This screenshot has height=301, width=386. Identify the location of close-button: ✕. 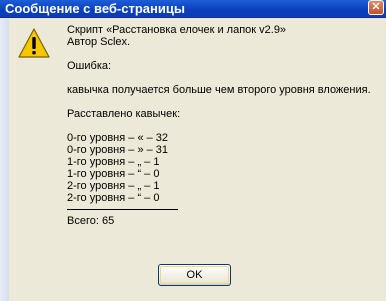
(376, 7).